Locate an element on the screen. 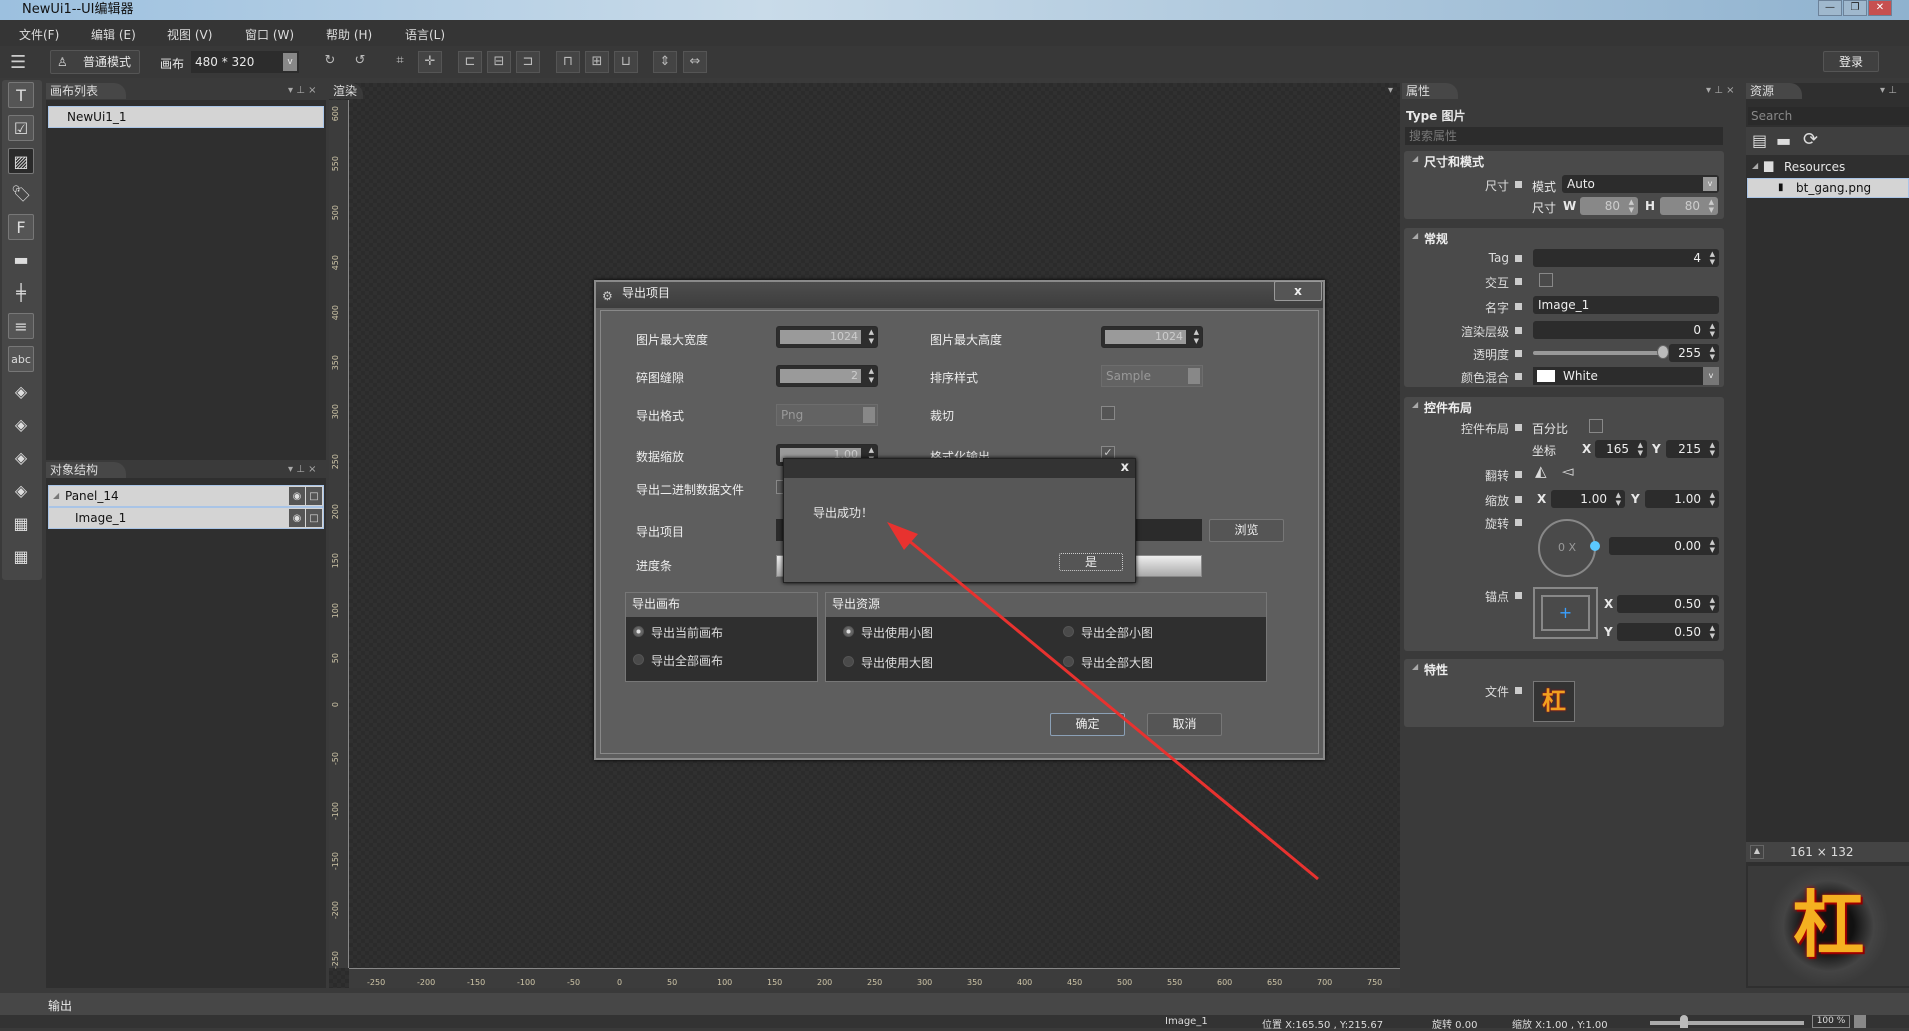 This screenshot has width=1909, height=1031. anchor-x-spinbox: 0.50 ▲ ▼ is located at coordinates (1668, 604).